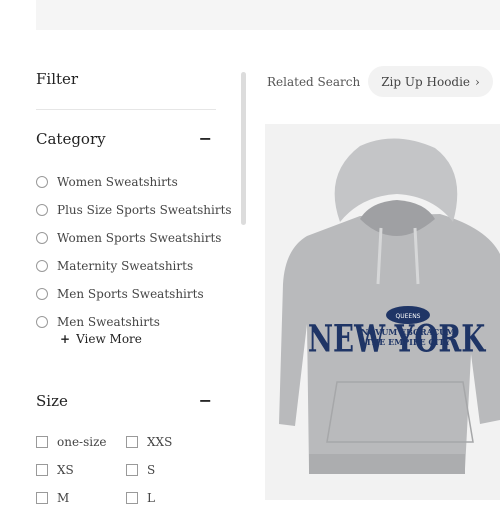 The image size is (500, 512). What do you see at coordinates (125, 266) in the screenshot?
I see `category-option-label: Maternity Sweatshirts` at bounding box center [125, 266].